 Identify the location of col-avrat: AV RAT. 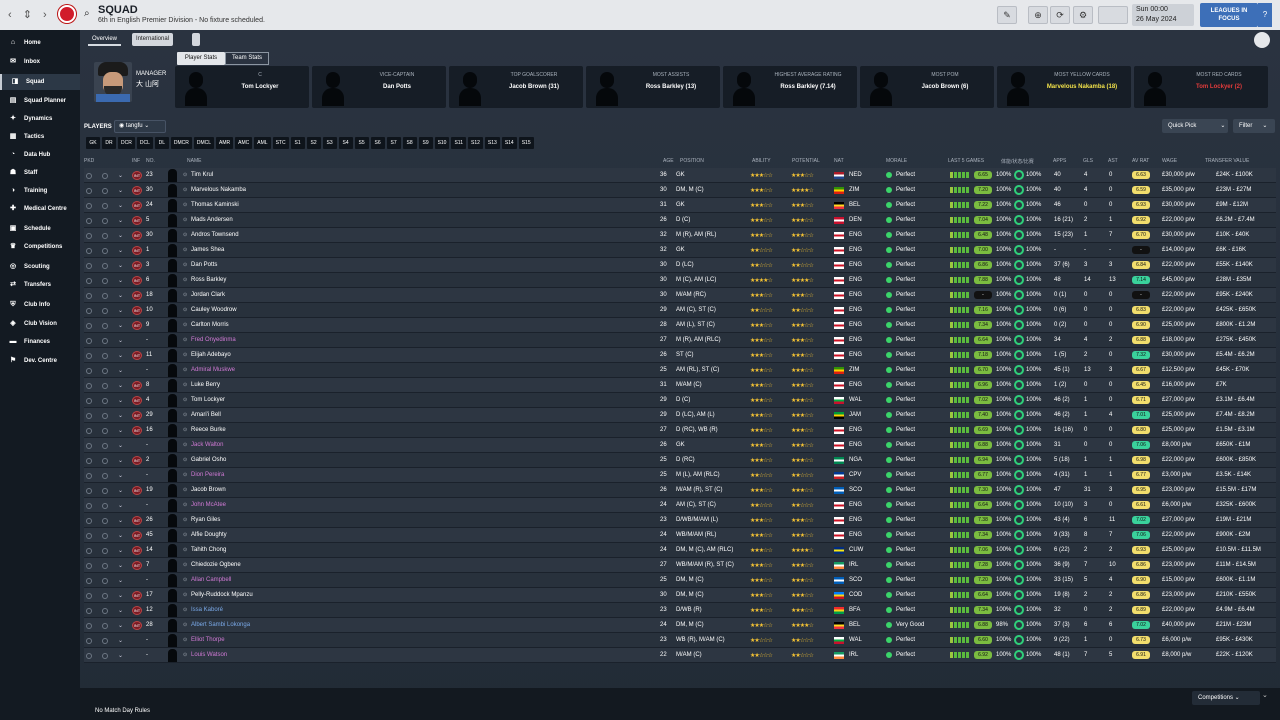
(1140, 161).